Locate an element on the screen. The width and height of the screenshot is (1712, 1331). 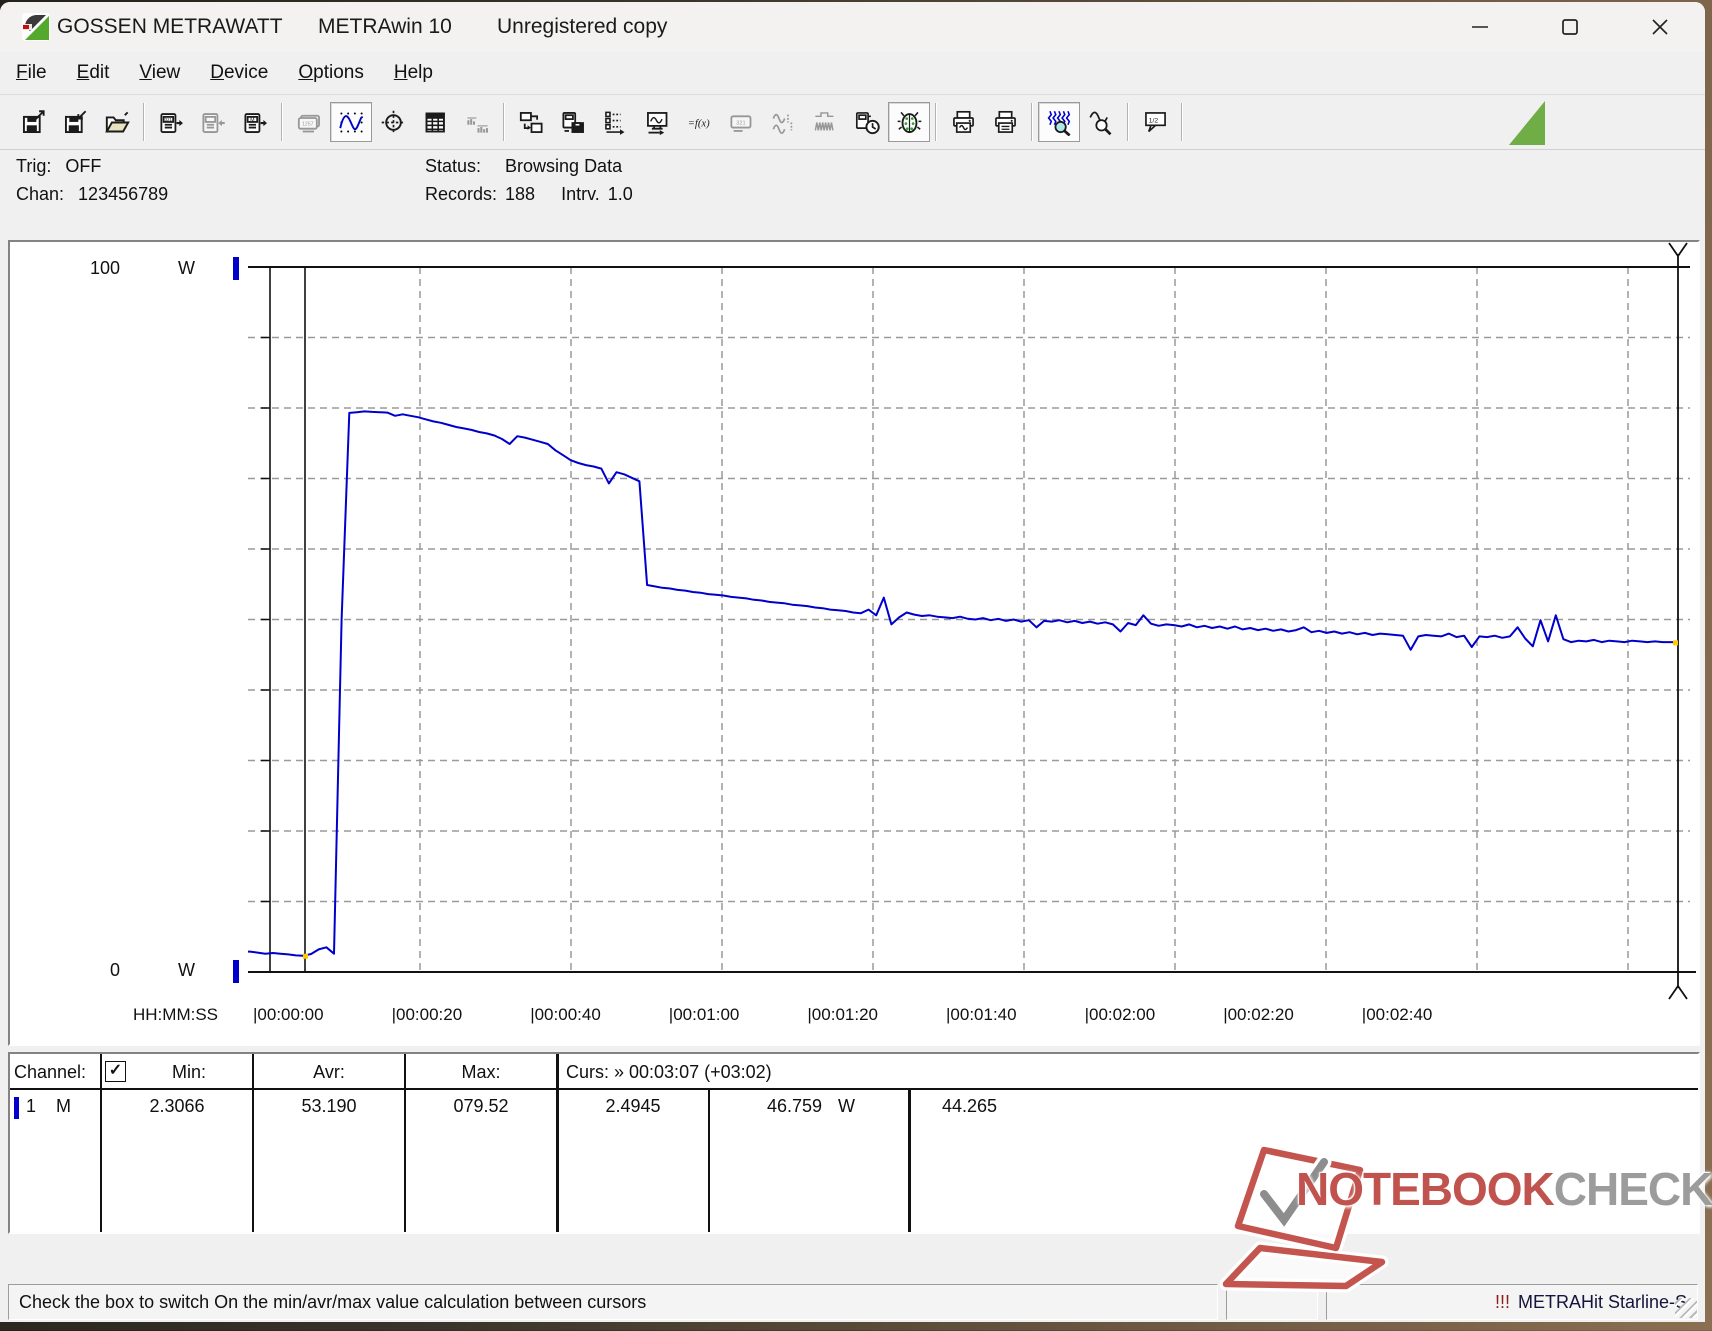
statusbar-spacer is located at coordinates (1272, 1302).